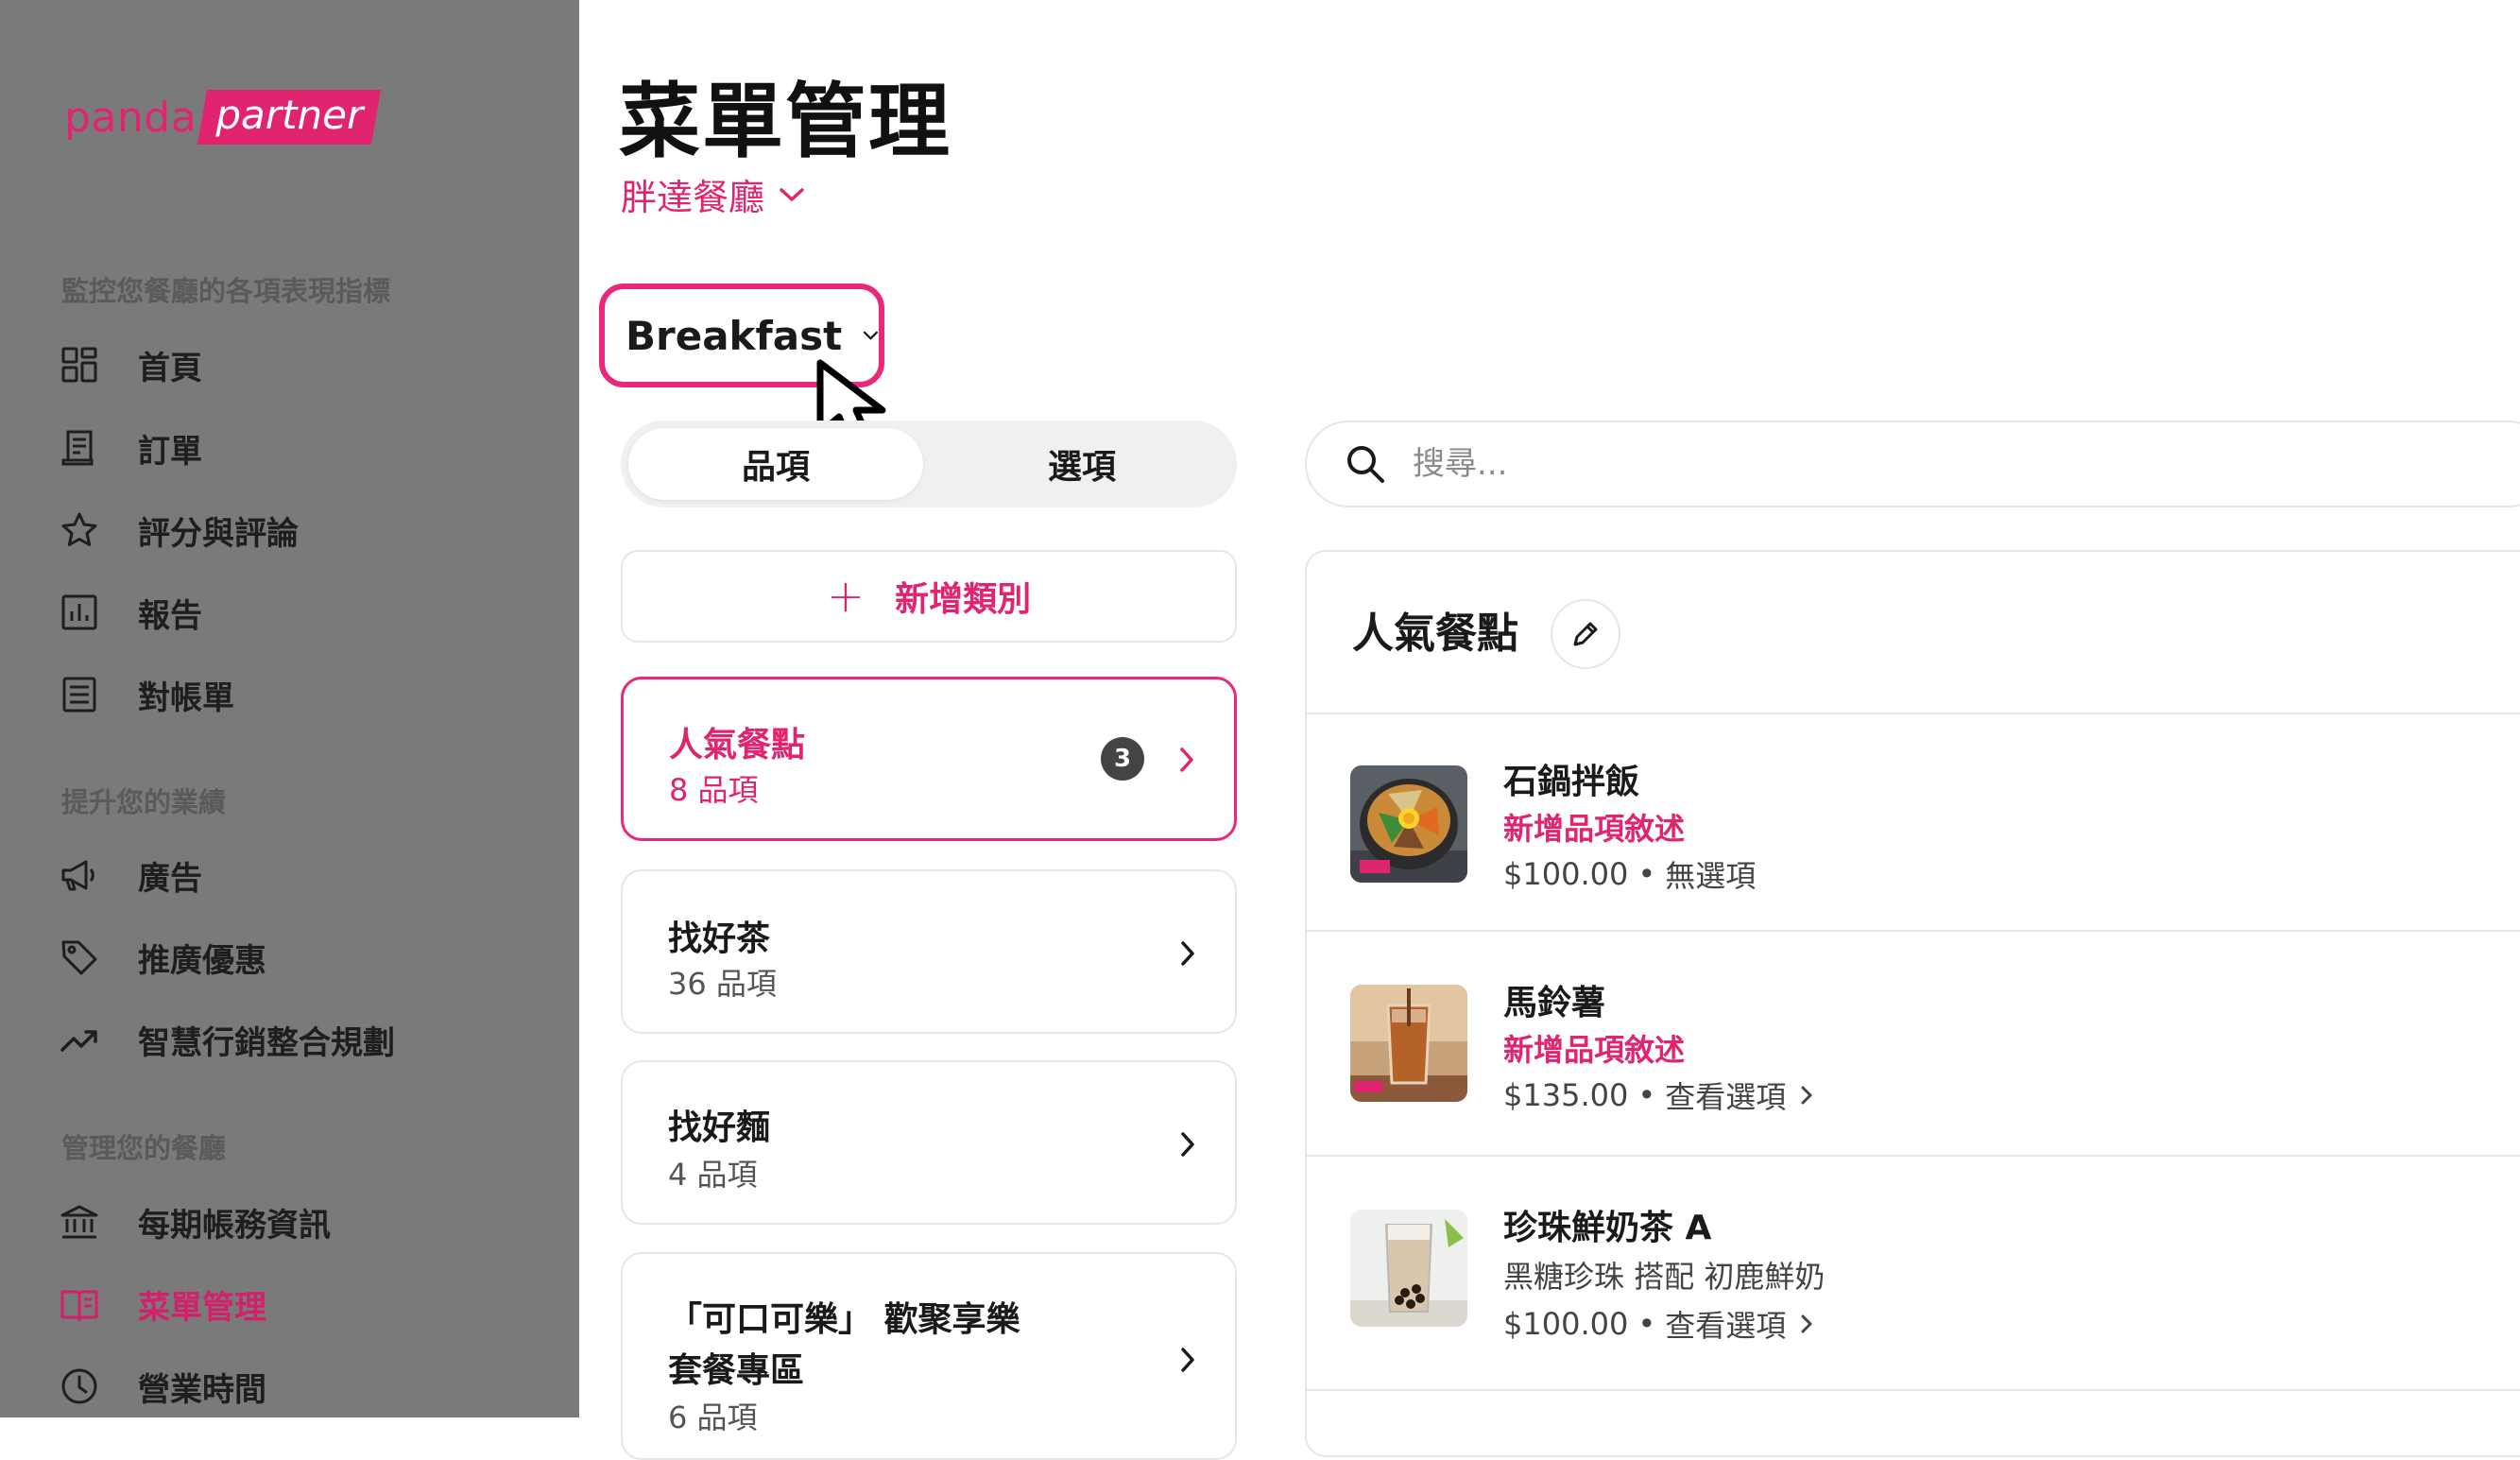  I want to click on item-name: 珍珠鮮奶茶 A, so click(1607, 1228).